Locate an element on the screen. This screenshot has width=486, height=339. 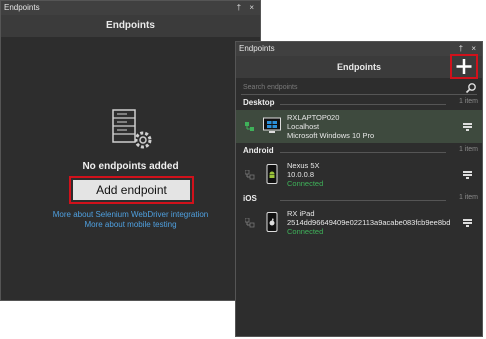
group-android: Android 1 item is located at coordinates (359, 152).